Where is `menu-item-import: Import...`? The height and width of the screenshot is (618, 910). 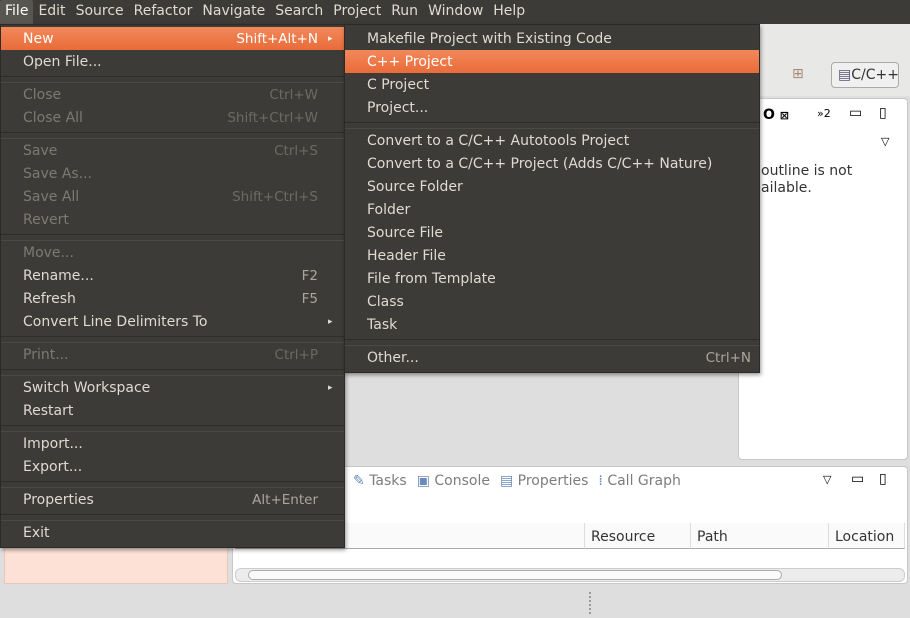 menu-item-import: Import... is located at coordinates (172, 443).